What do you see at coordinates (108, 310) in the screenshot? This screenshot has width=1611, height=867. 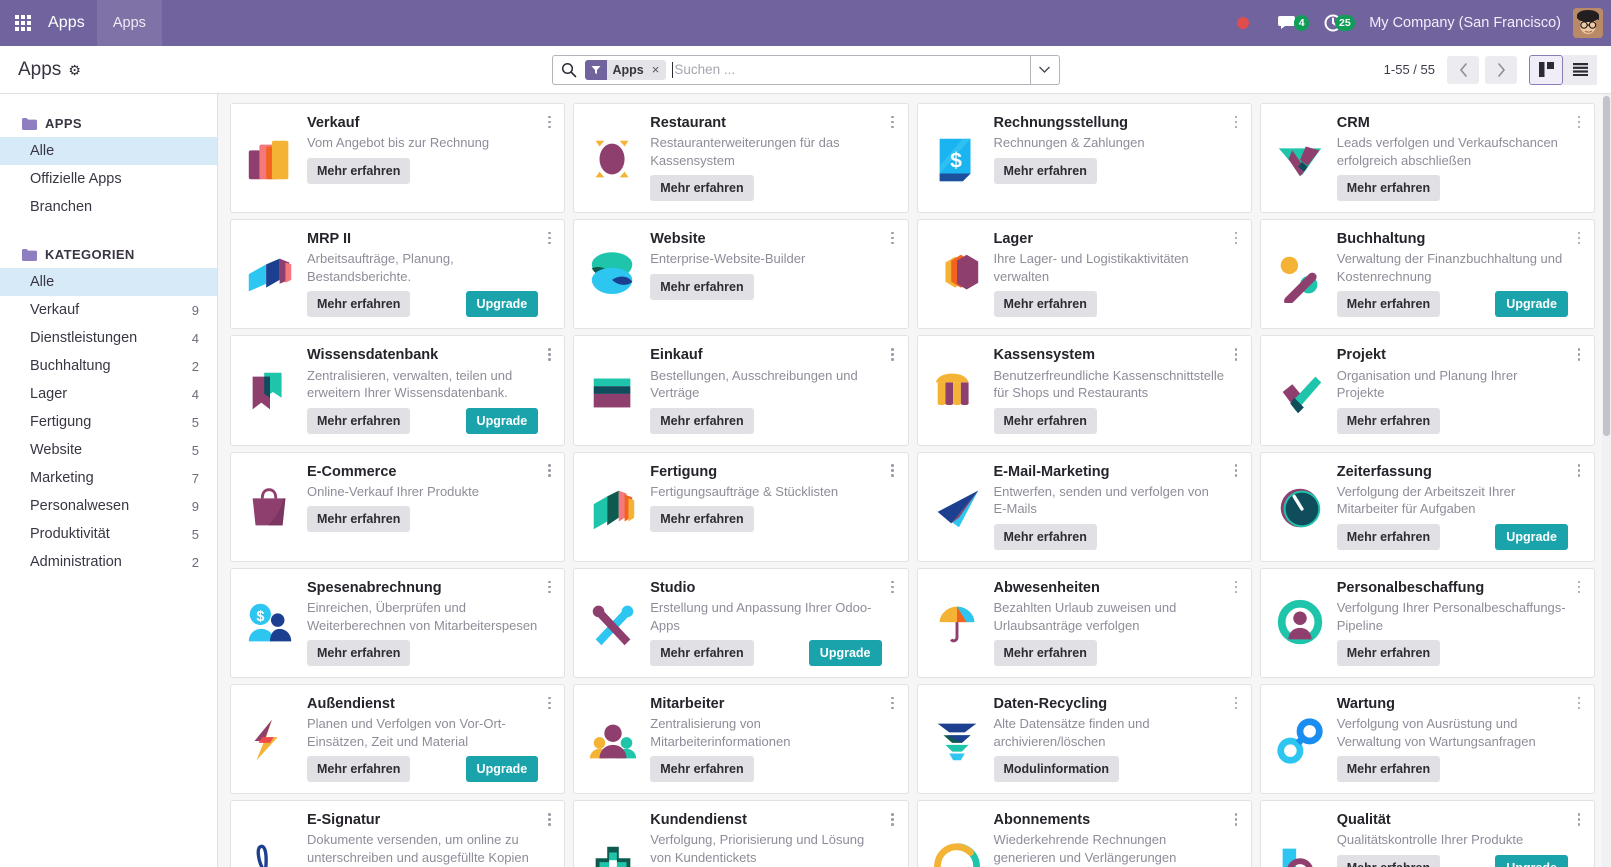 I see `sidebar-item-verkauf: Verkauf 9` at bounding box center [108, 310].